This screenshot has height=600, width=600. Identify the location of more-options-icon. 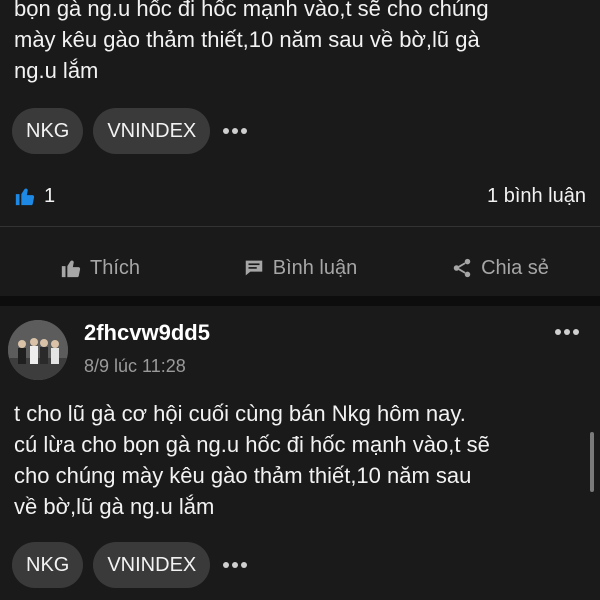
(567, 332).